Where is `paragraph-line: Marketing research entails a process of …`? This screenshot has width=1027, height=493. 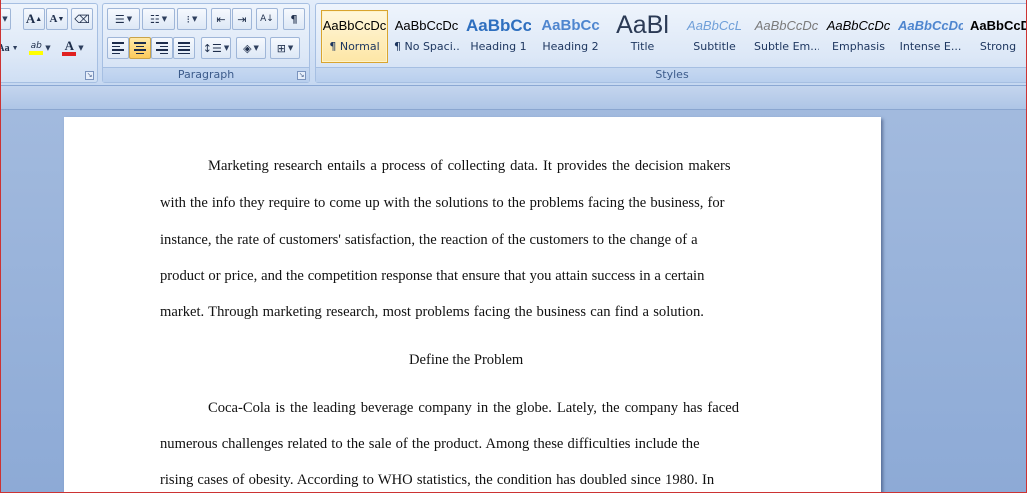
paragraph-line: Marketing research entails a process of … is located at coordinates (469, 166).